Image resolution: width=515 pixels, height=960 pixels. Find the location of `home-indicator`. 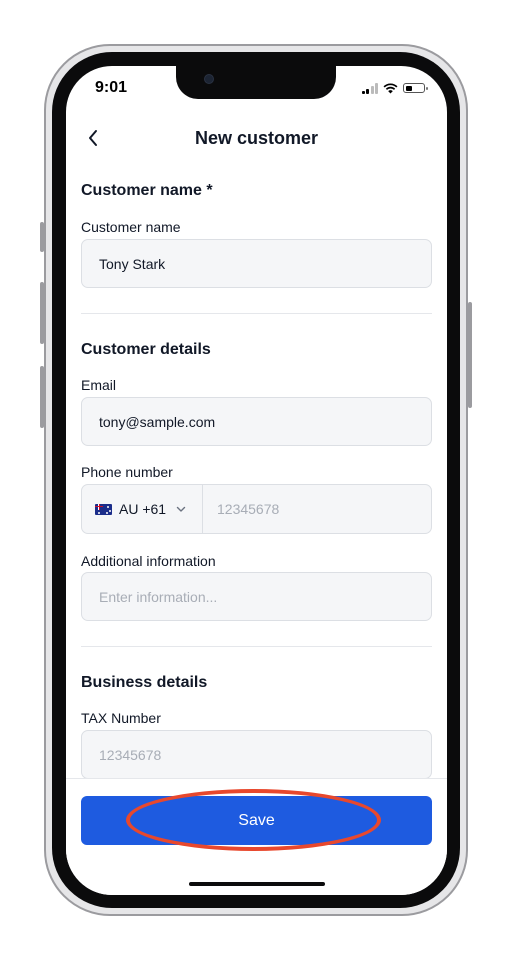

home-indicator is located at coordinates (257, 884).